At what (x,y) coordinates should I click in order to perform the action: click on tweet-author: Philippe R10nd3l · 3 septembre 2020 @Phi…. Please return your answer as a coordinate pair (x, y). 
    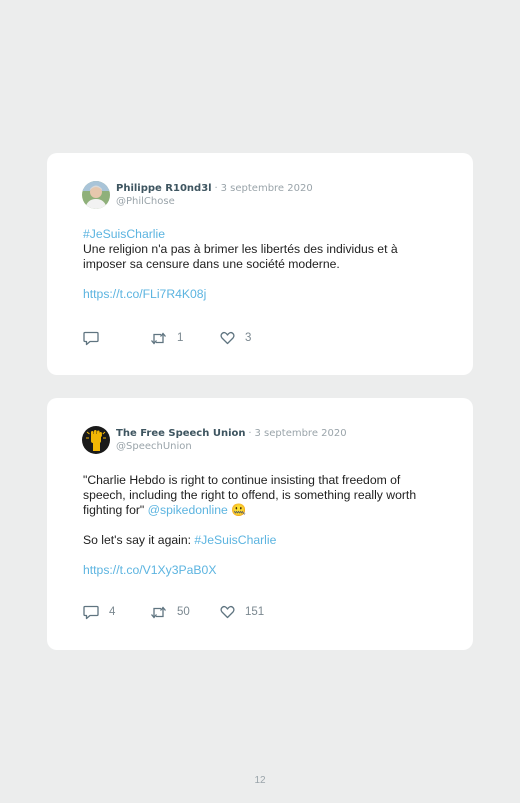
    Looking at the image, I should click on (214, 195).